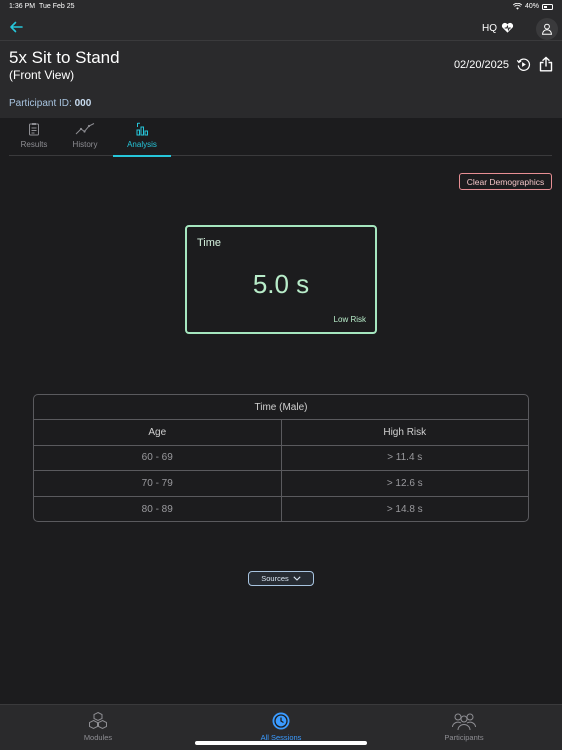 This screenshot has height=750, width=562. Describe the element at coordinates (85, 129) in the screenshot. I see `trend-line-icon` at that location.